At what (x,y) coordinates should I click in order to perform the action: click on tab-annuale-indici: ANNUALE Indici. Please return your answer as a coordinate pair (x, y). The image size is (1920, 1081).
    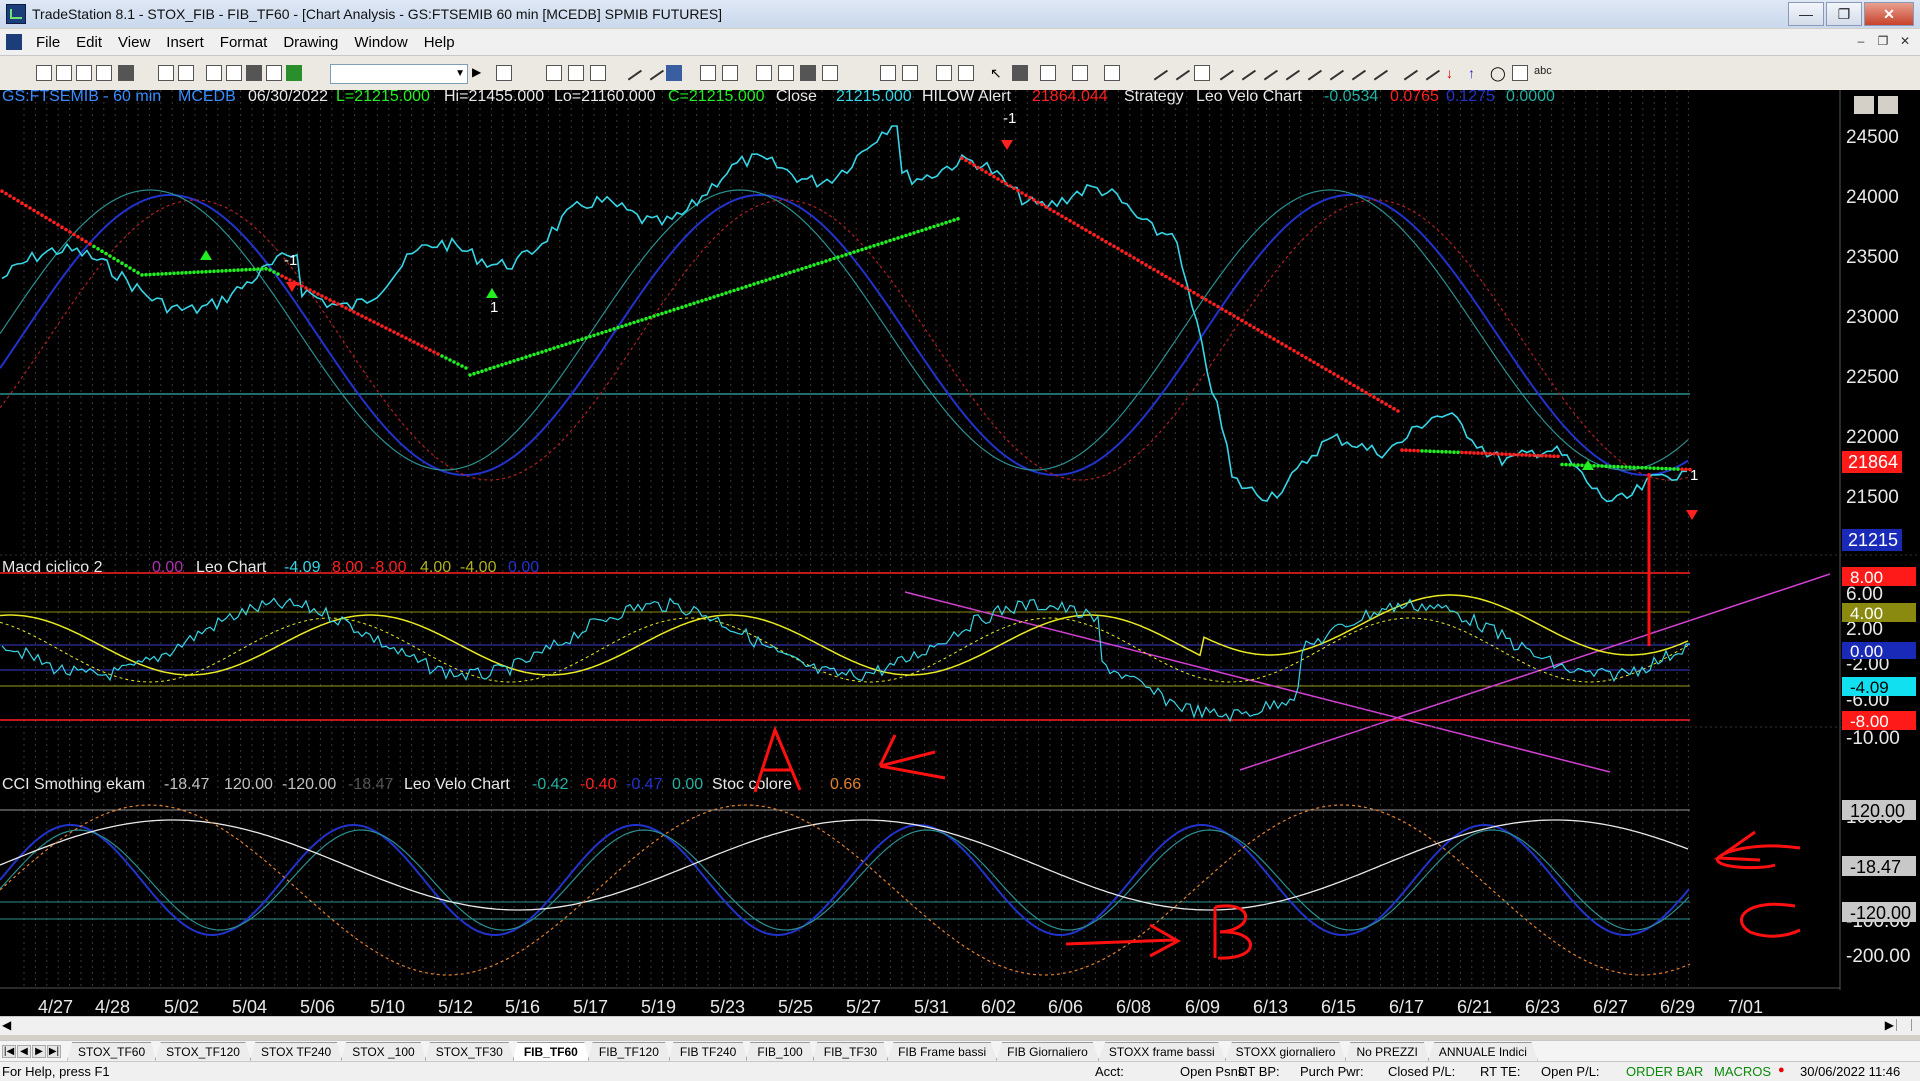
    Looking at the image, I should click on (1482, 1051).